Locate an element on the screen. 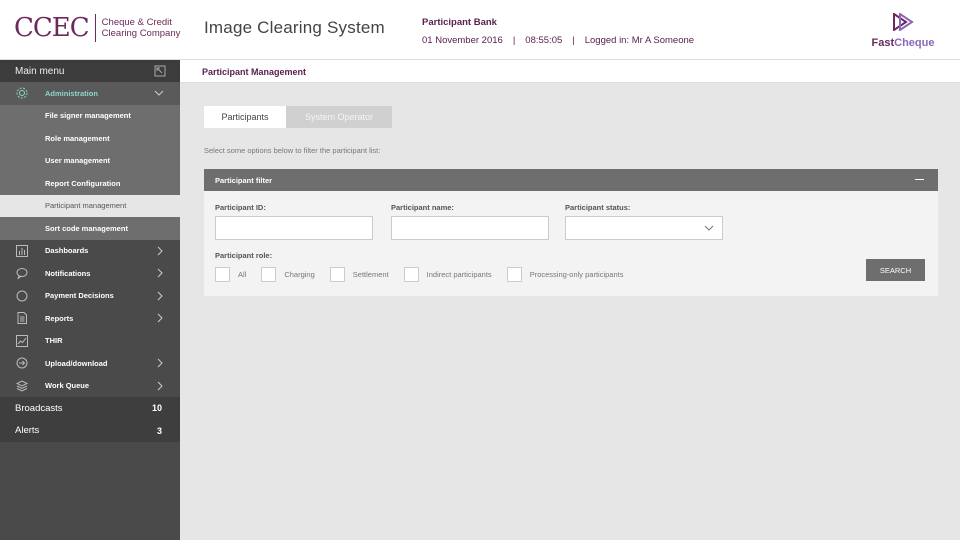  role-option-indirect: Indirect participants is located at coordinates (447, 274).